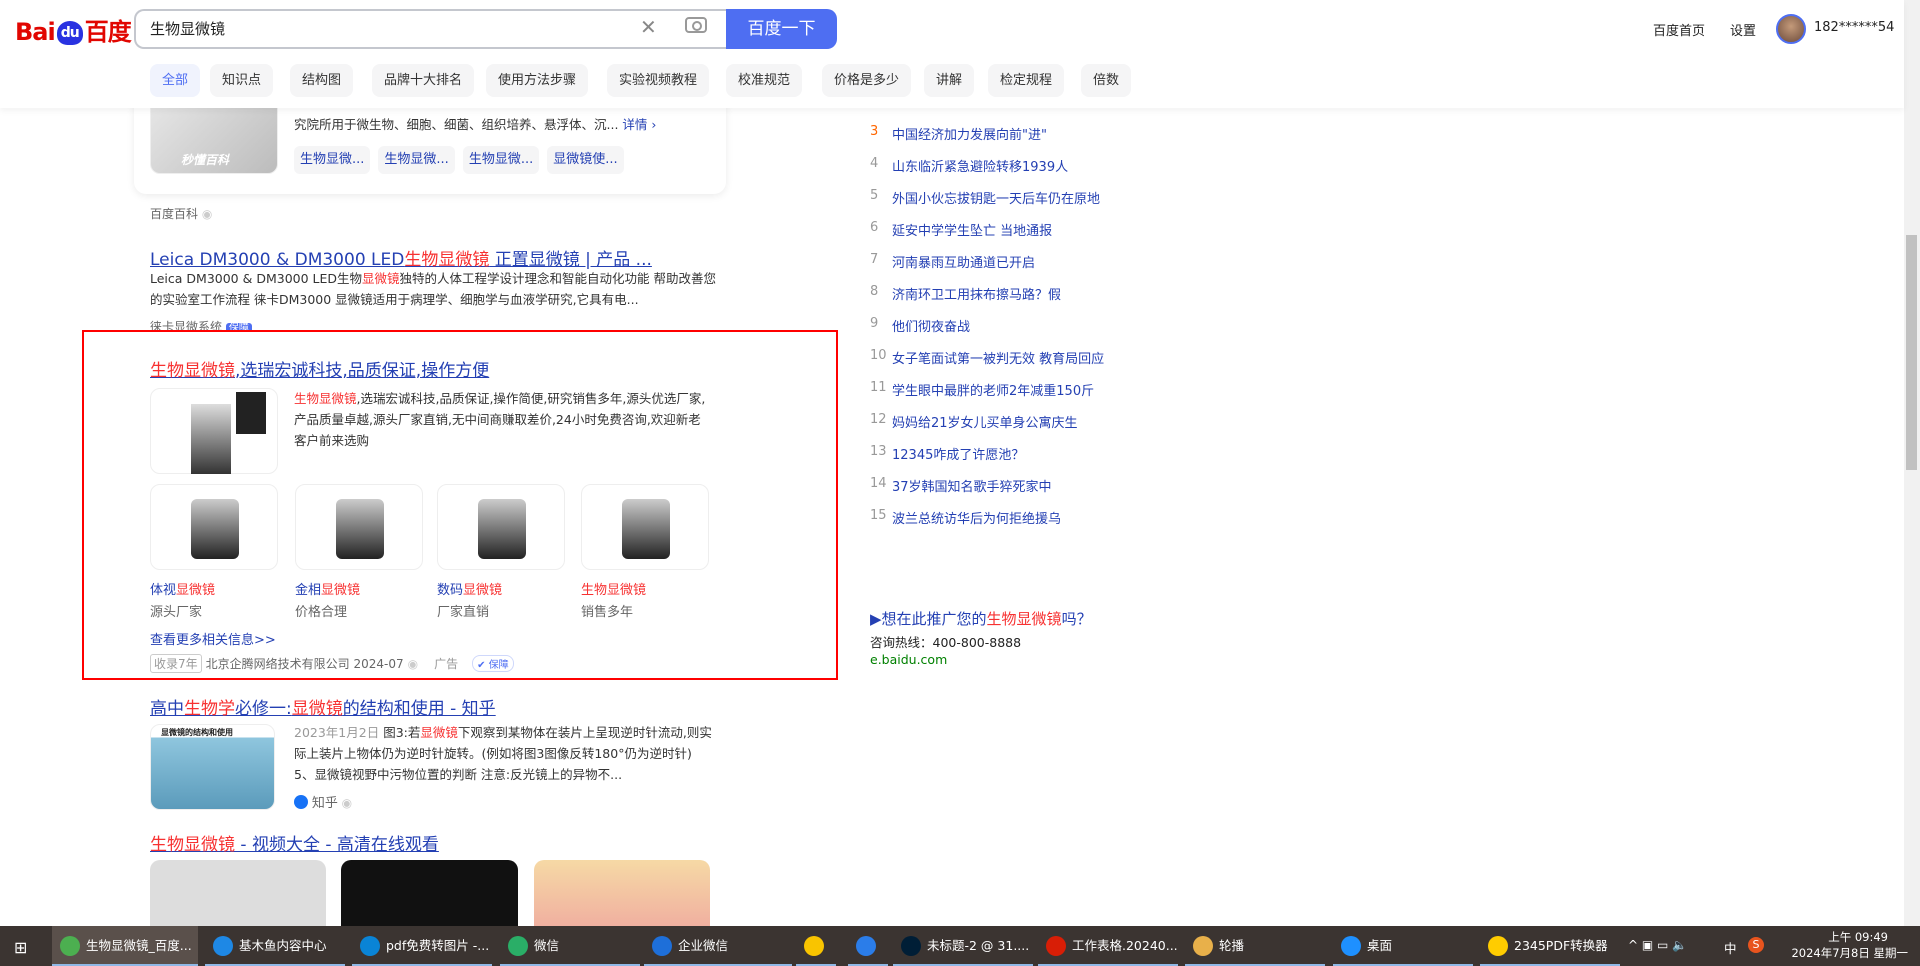 The image size is (1920, 966). I want to click on result-title-zhihu: 高中生物学必修一:显微镜的结构和使用 - 知乎, so click(323, 706).